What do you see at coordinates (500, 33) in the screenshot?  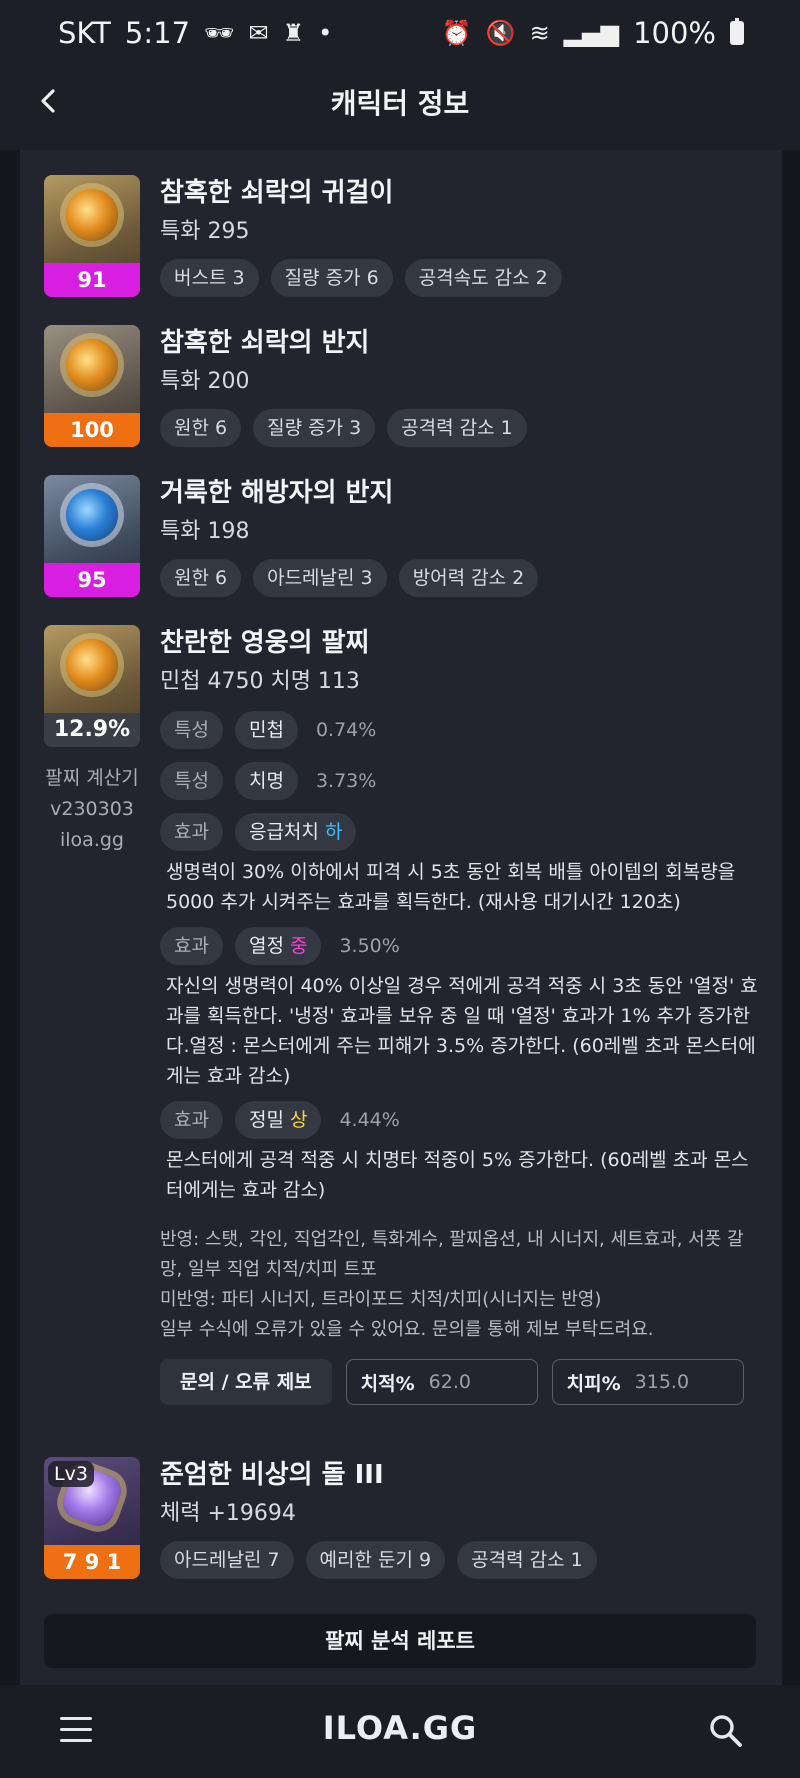 I see `mute-icon: 🔇` at bounding box center [500, 33].